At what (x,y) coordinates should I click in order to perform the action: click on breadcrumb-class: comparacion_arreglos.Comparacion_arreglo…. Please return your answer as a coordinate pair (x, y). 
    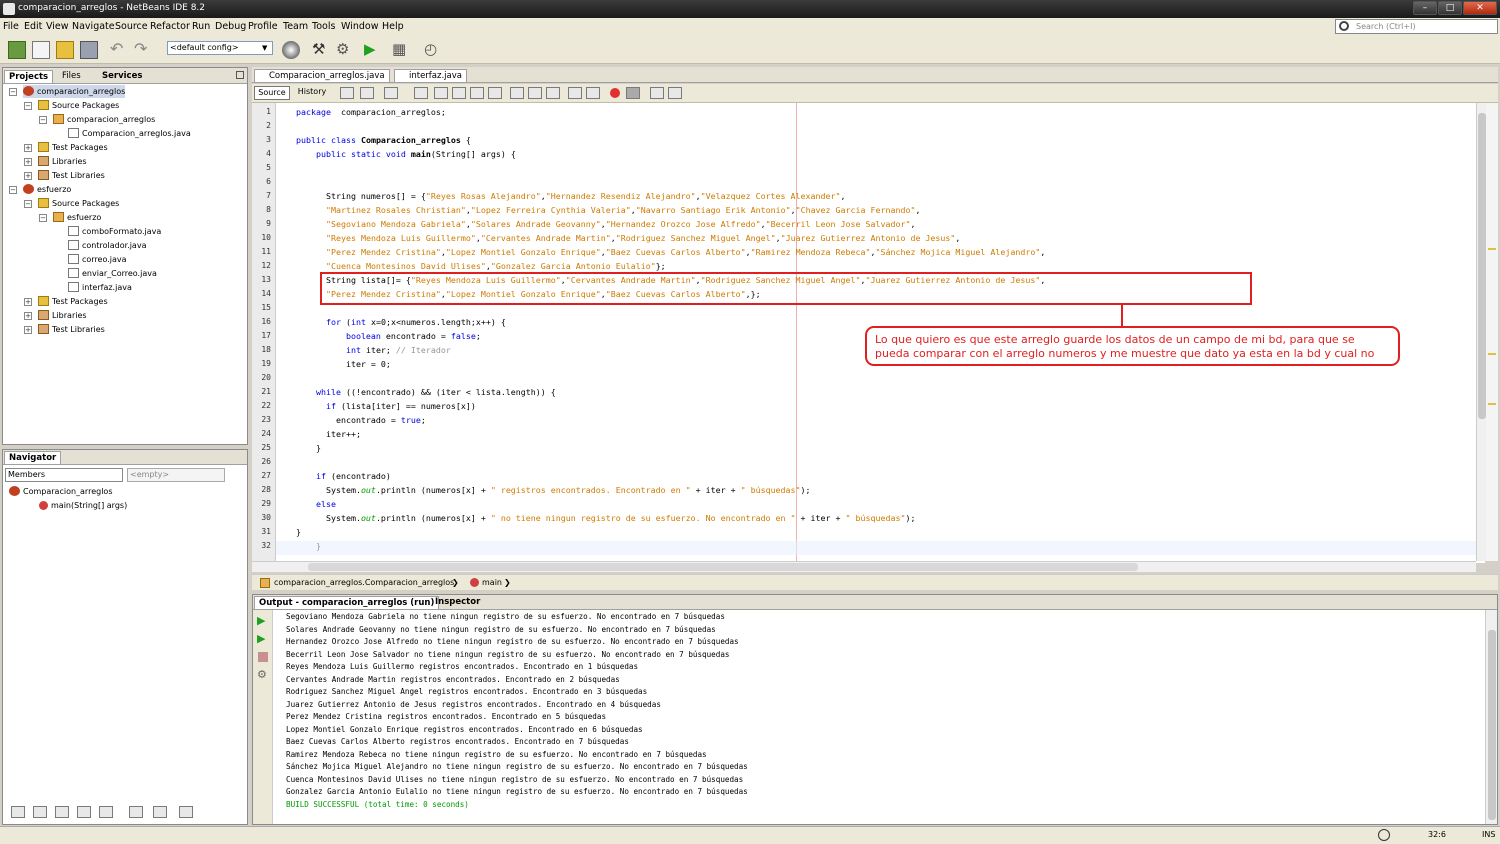
    Looking at the image, I should click on (364, 582).